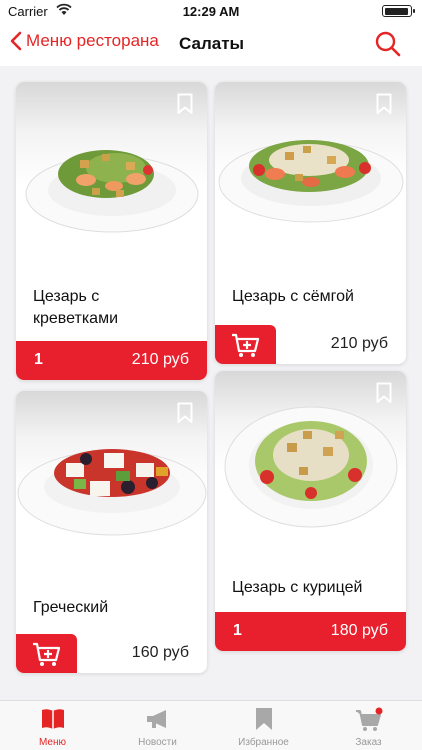  What do you see at coordinates (75, 307) in the screenshot?
I see `product-name: Цезарь с креветками` at bounding box center [75, 307].